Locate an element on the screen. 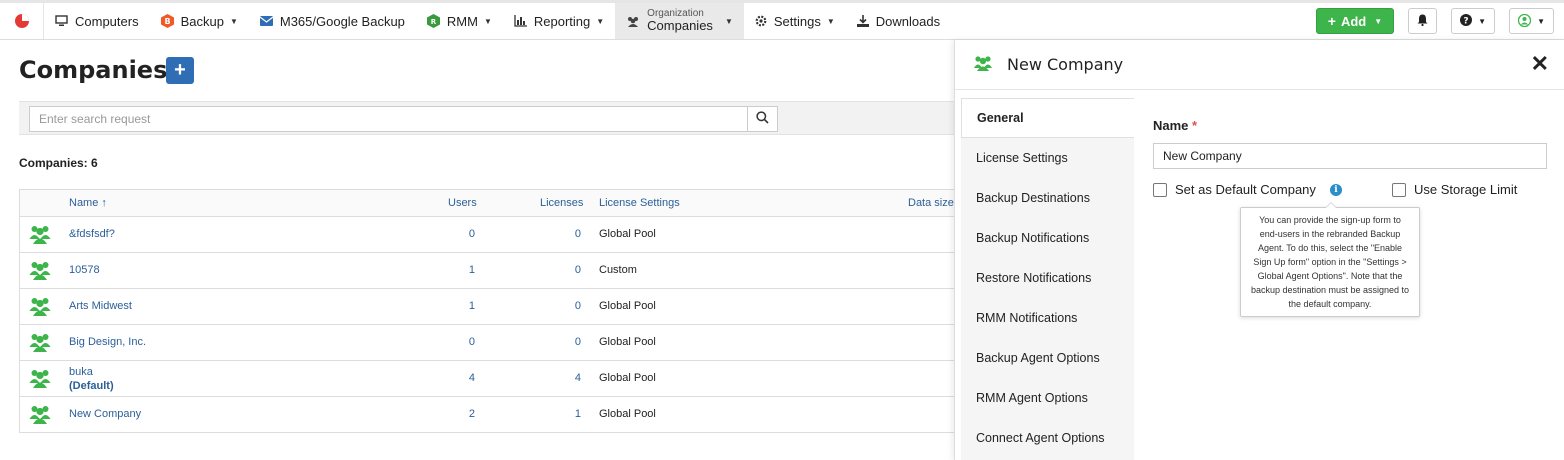  tab-rmm-agent-options: RMM Agent Options is located at coordinates (1047, 398).